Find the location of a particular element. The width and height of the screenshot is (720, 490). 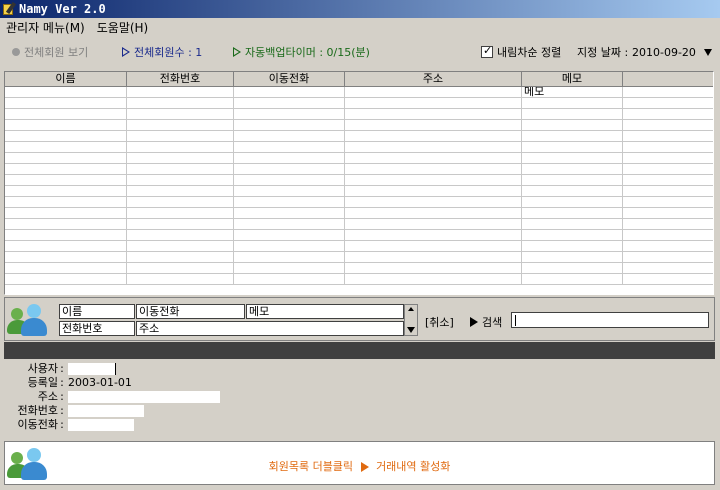

info-user: 사용자 : is located at coordinates (58, 369).